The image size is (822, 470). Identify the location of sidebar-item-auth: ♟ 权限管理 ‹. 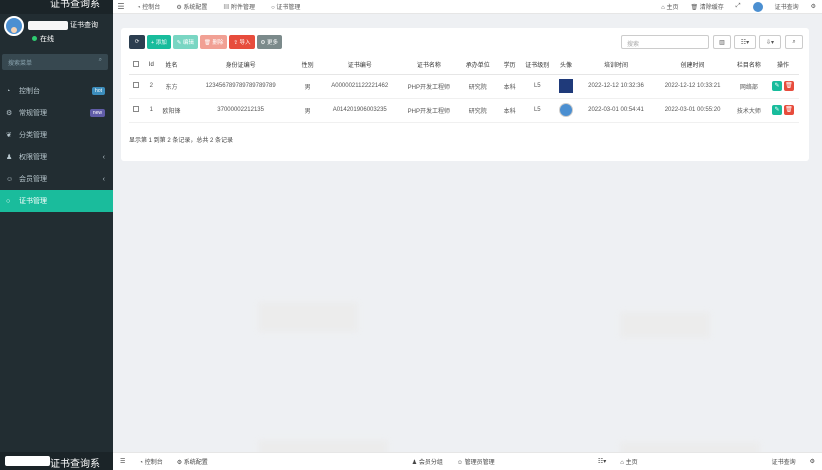
(56, 157).